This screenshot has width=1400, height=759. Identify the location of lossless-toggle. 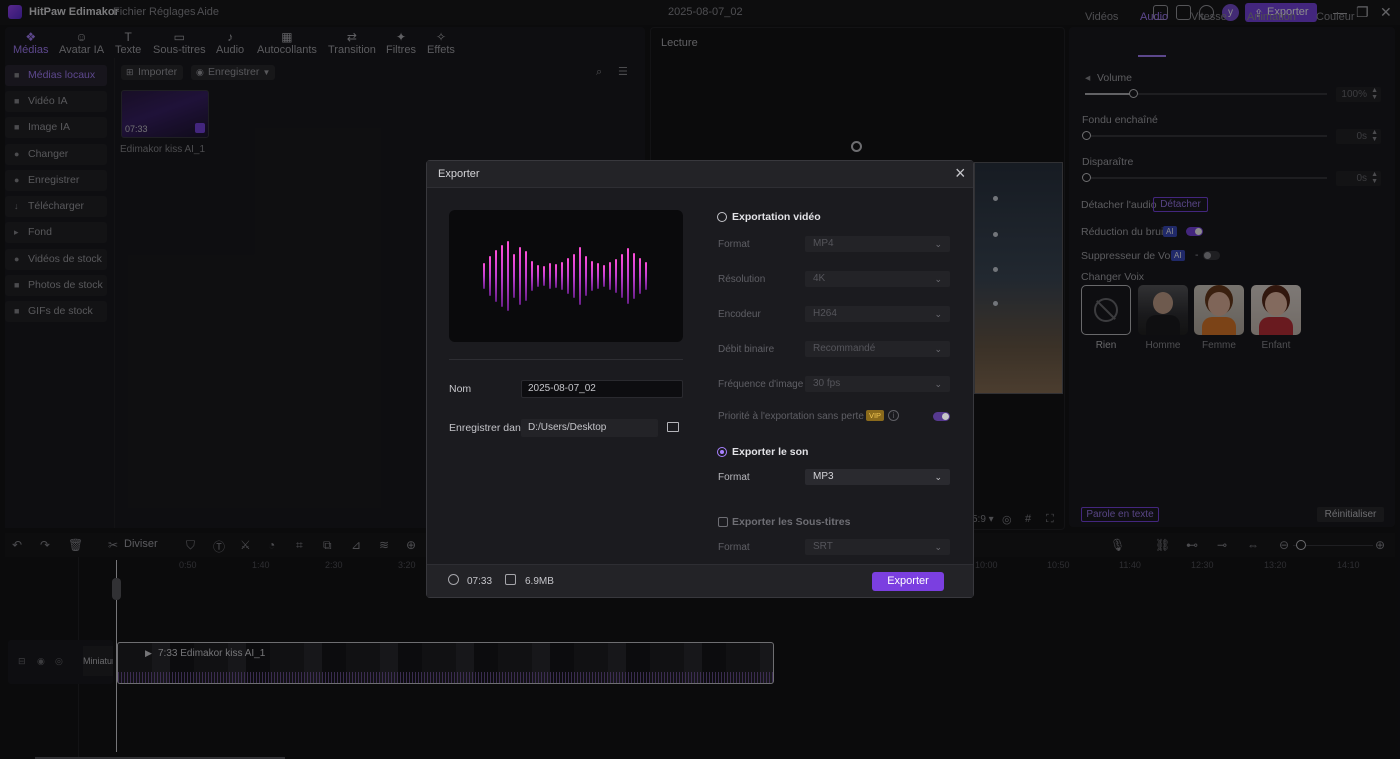
(941, 416).